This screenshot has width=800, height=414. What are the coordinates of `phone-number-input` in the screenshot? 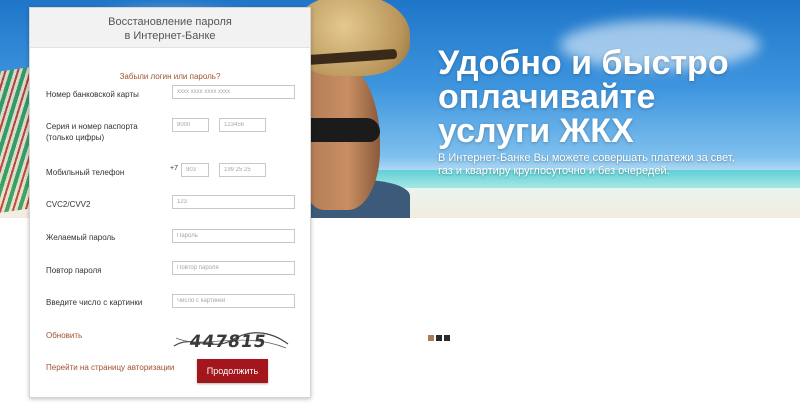 It's located at (242, 170).